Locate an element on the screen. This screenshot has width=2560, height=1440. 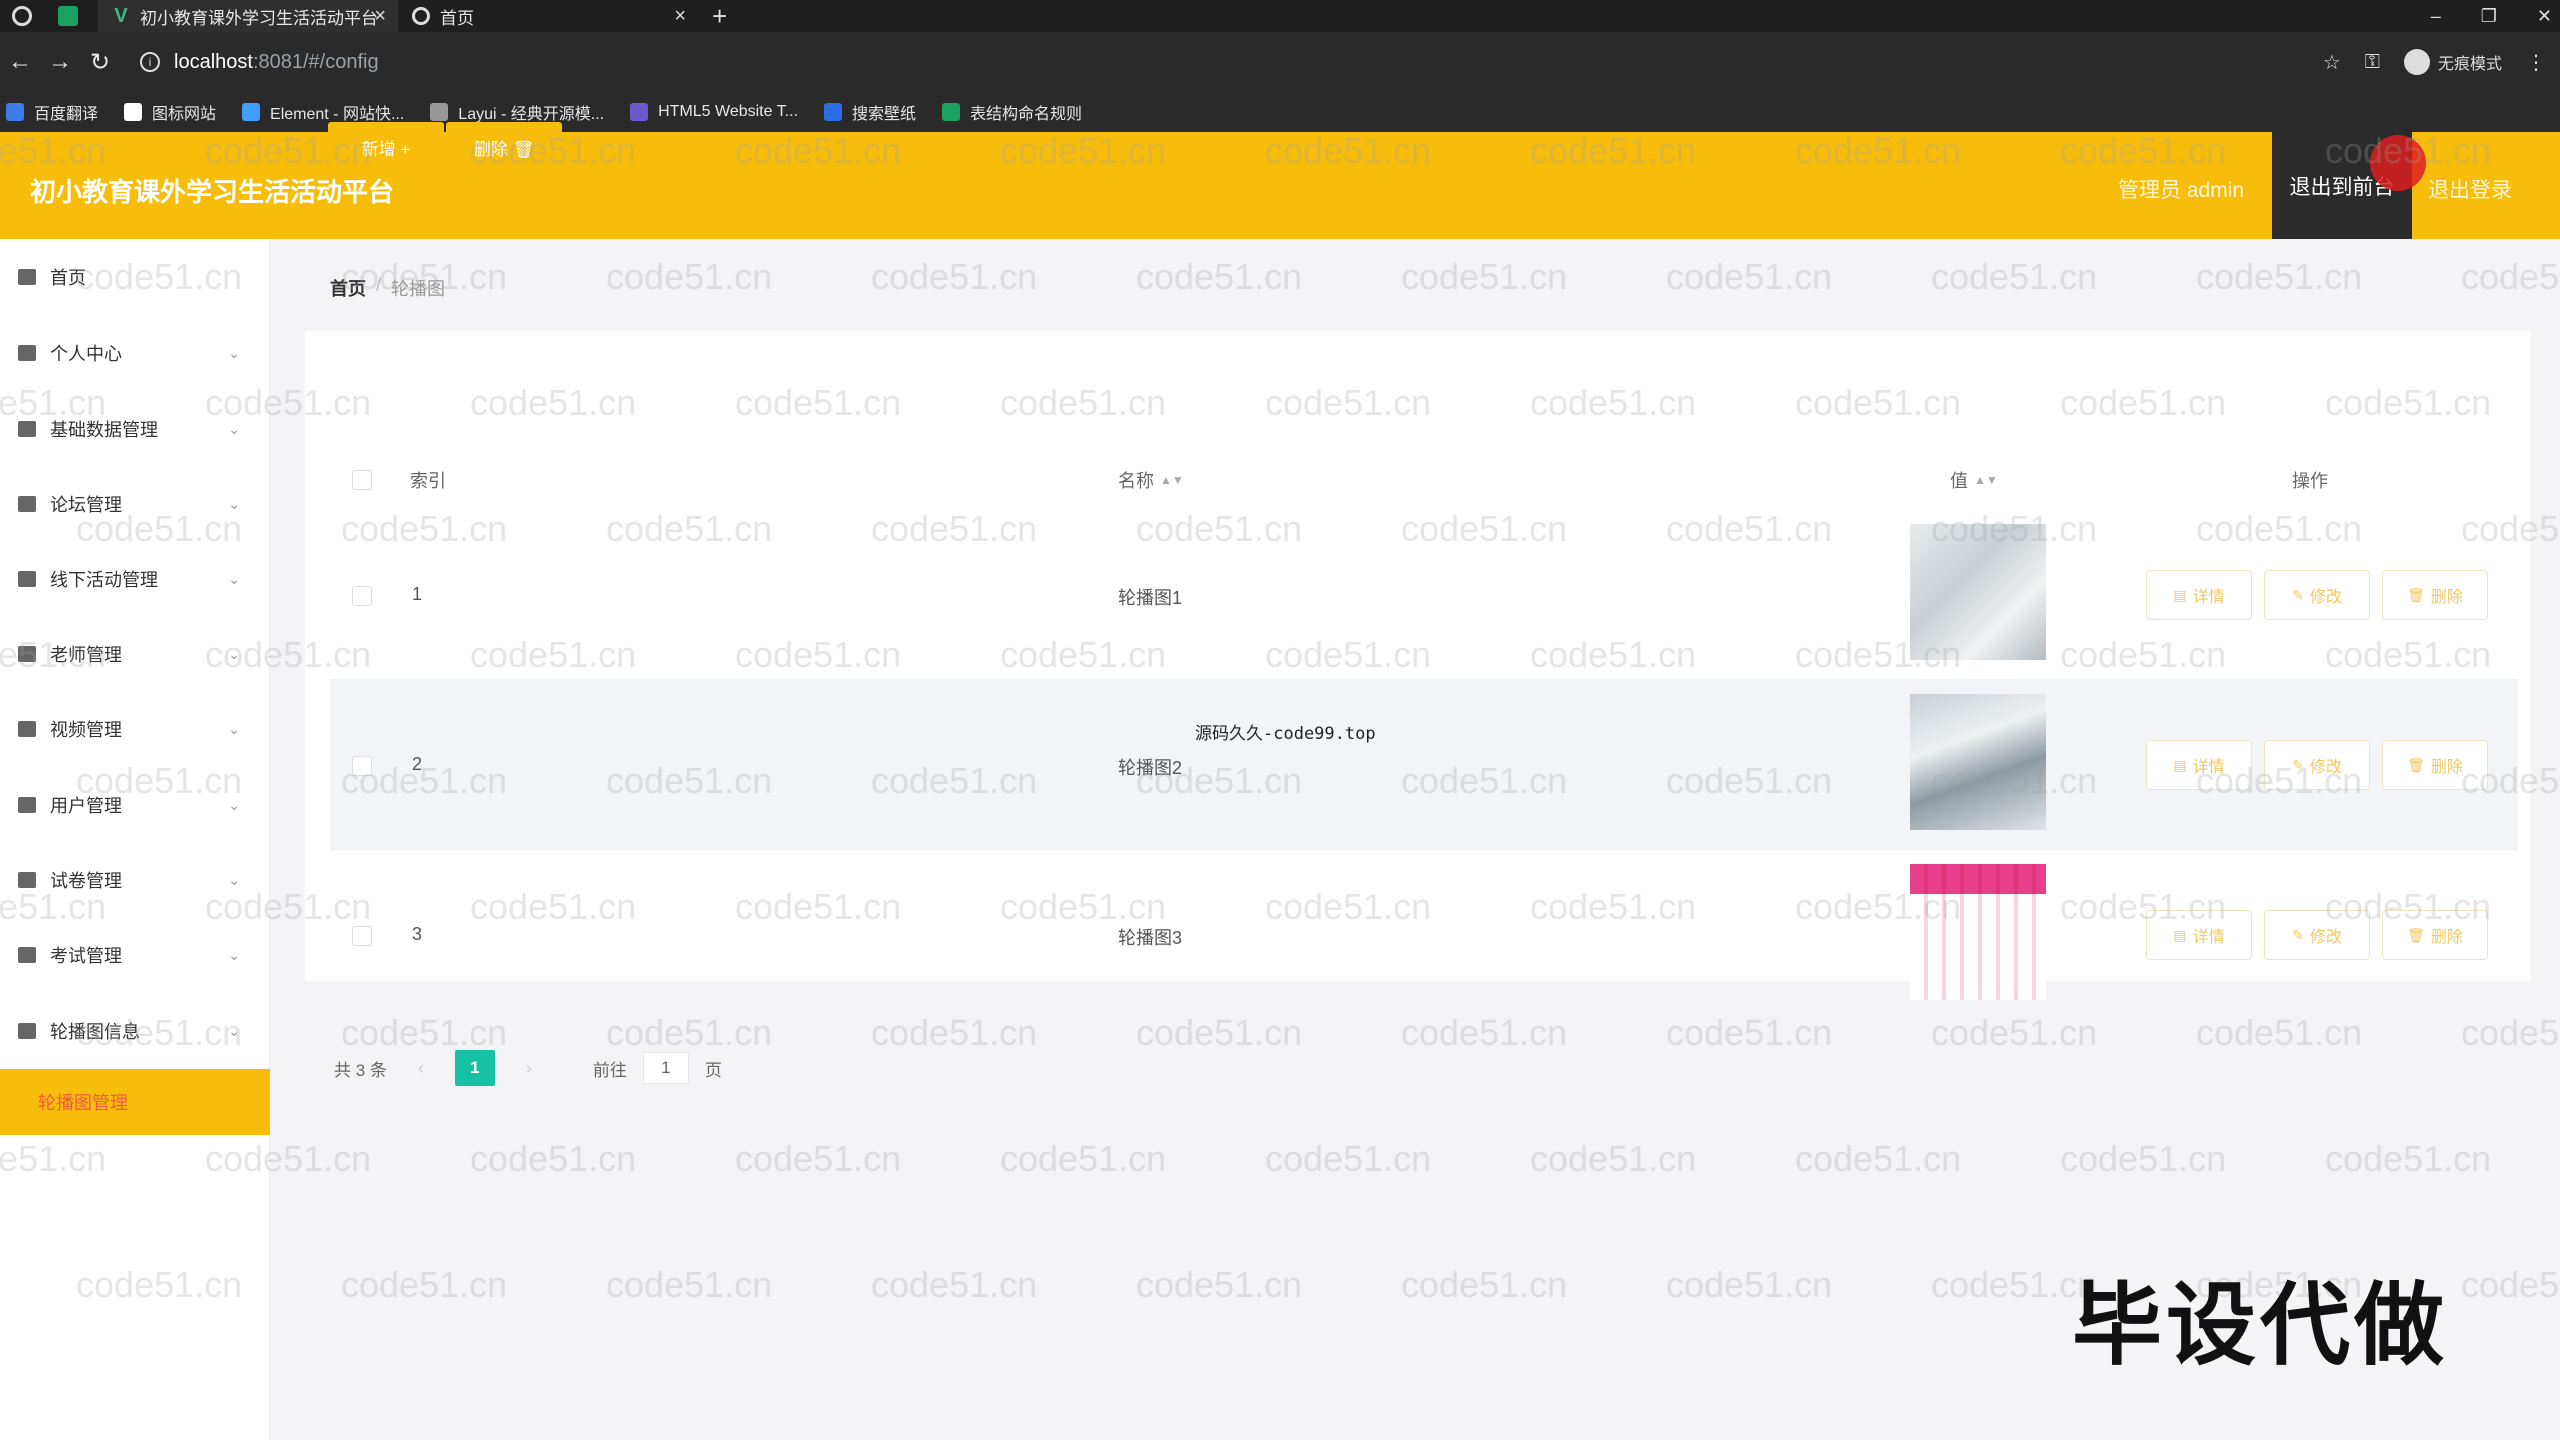
url-input: i localhost:8081/#/config is located at coordinates (1260, 62).